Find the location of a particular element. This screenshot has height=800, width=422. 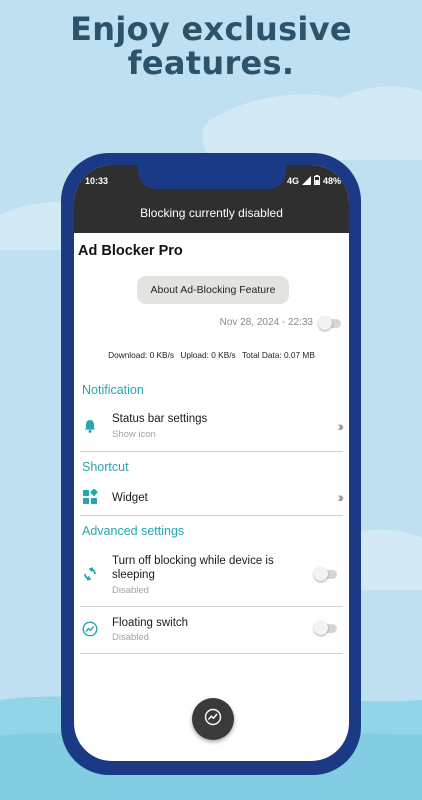

battery-level: 48% is located at coordinates (331, 181).